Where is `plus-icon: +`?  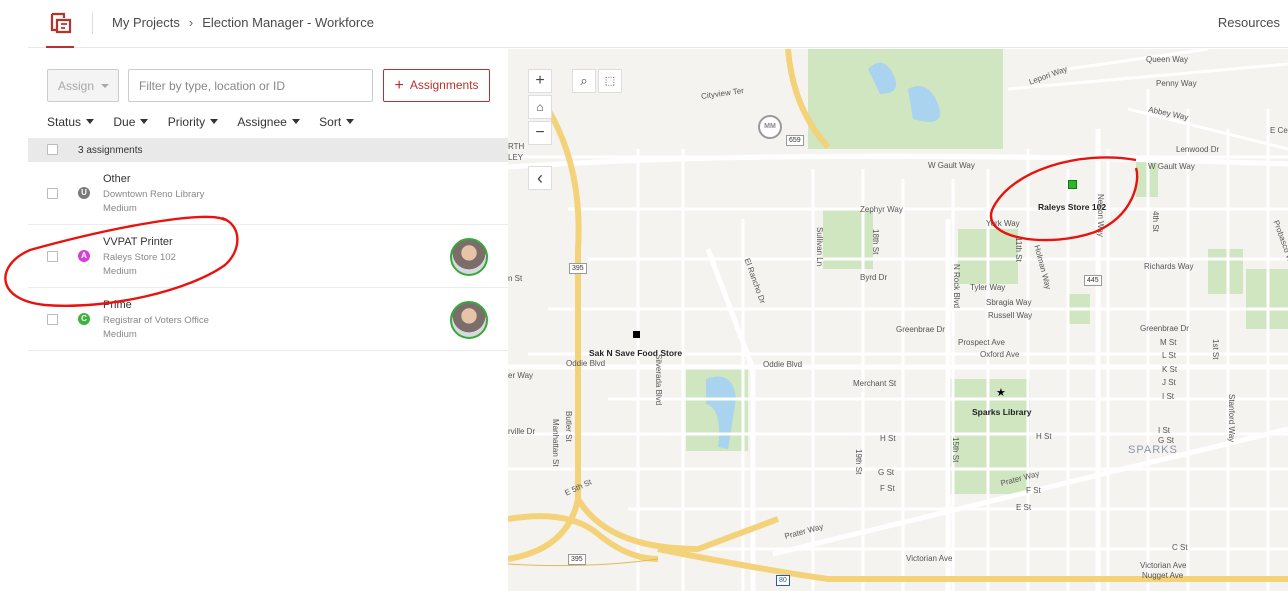 plus-icon: + is located at coordinates (399, 85).